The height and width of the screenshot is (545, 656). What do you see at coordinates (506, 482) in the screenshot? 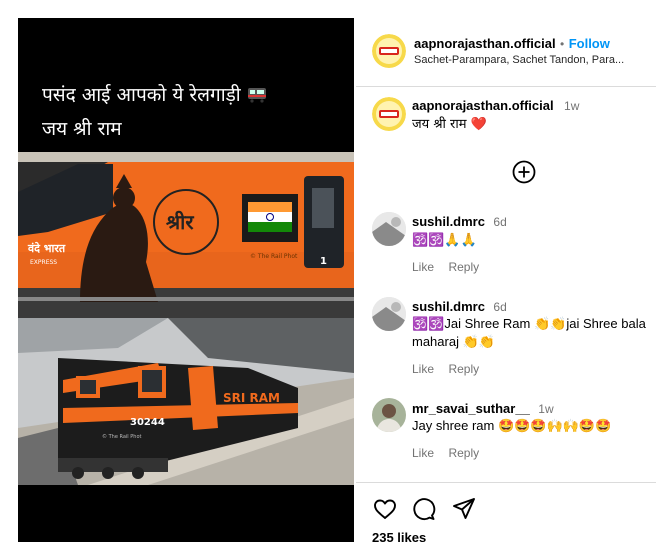
I see `actions-divider` at bounding box center [506, 482].